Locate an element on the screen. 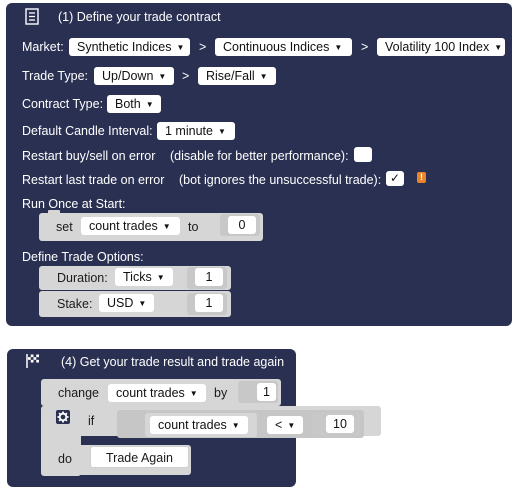 The image size is (525, 502). change-variable-value: count trades is located at coordinates (150, 393).